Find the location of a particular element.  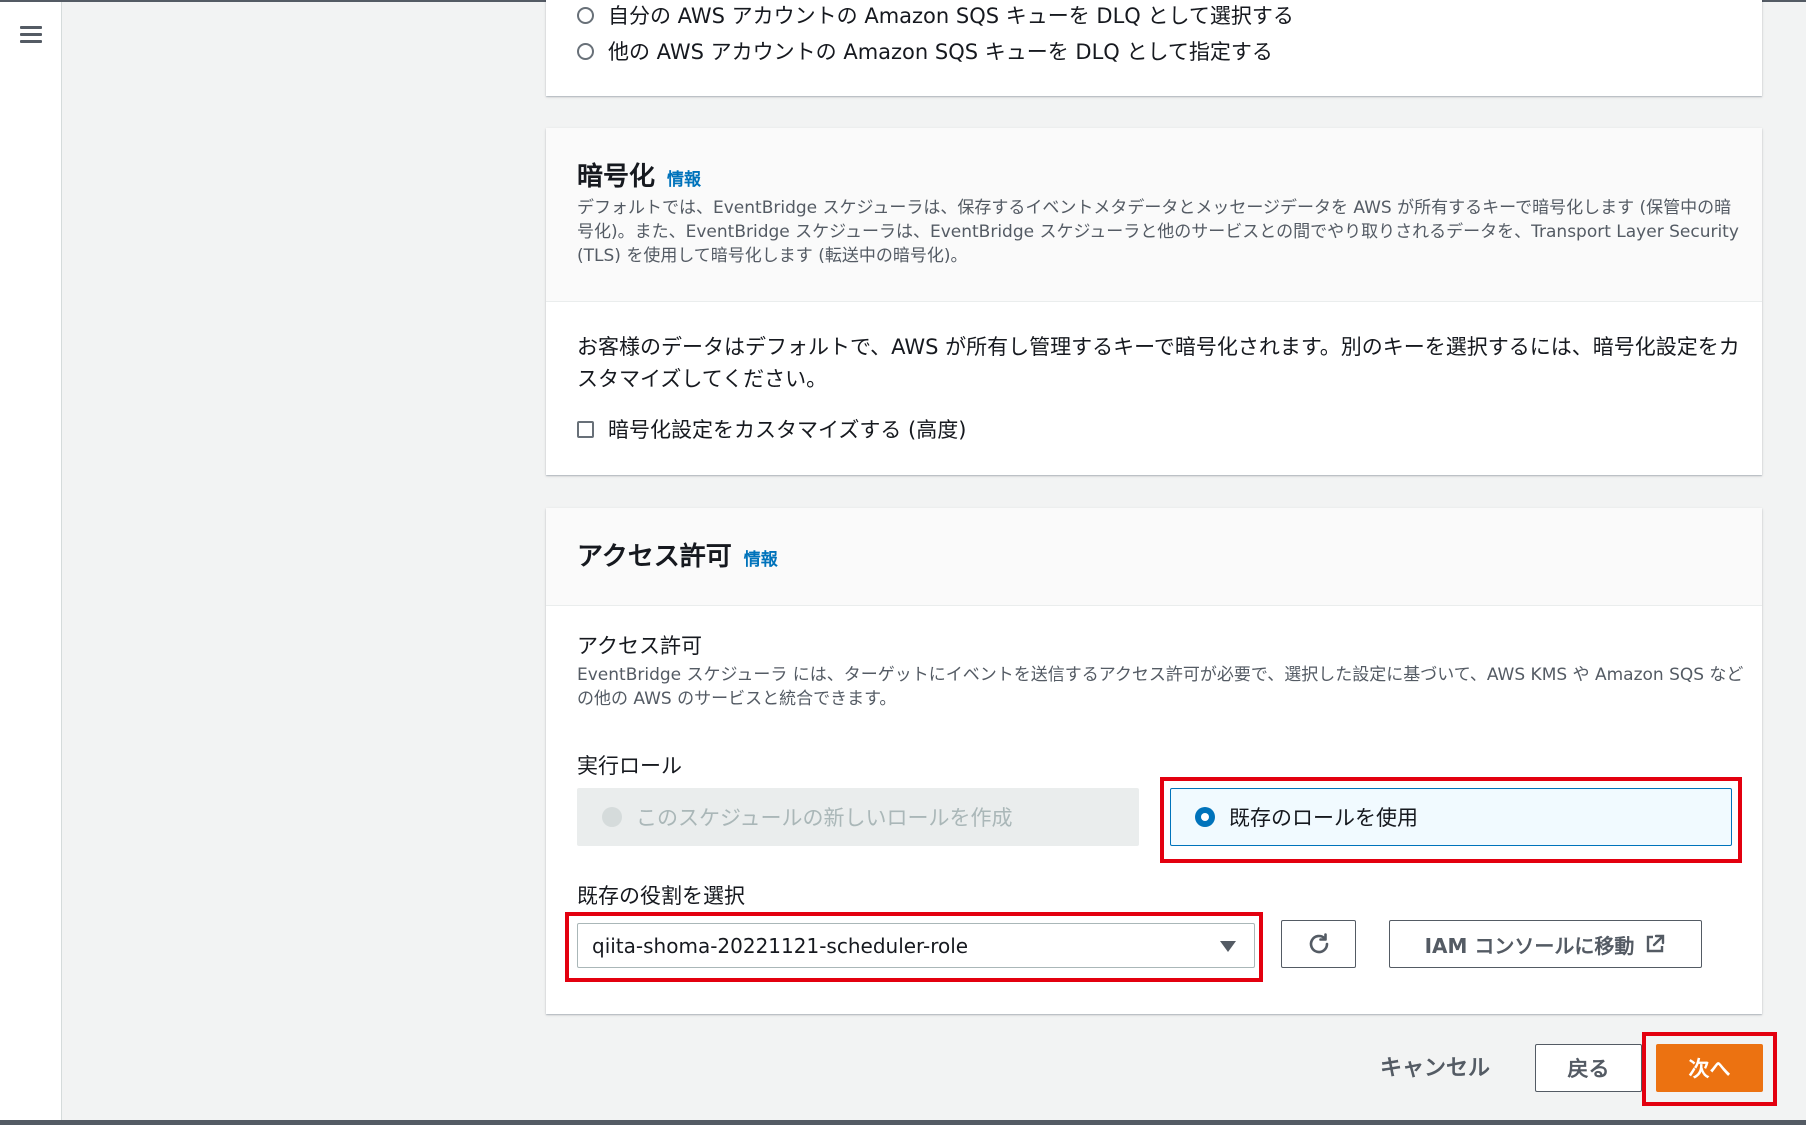

customize-encryption-label: 暗号化設定をカスタマイズする (高度) is located at coordinates (787, 430).